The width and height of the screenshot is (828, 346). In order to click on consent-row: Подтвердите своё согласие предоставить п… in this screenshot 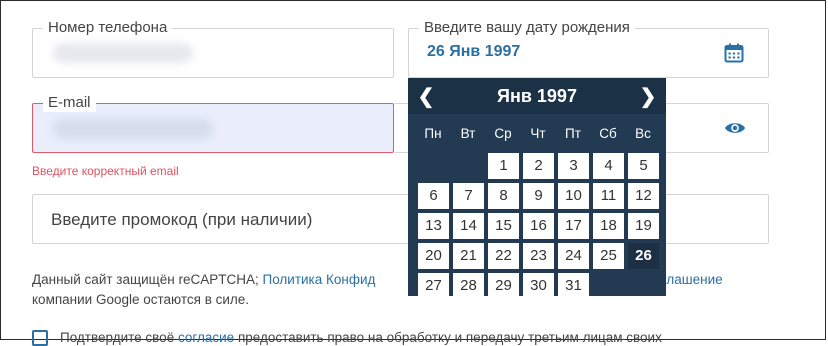, I will do `click(347, 338)`.